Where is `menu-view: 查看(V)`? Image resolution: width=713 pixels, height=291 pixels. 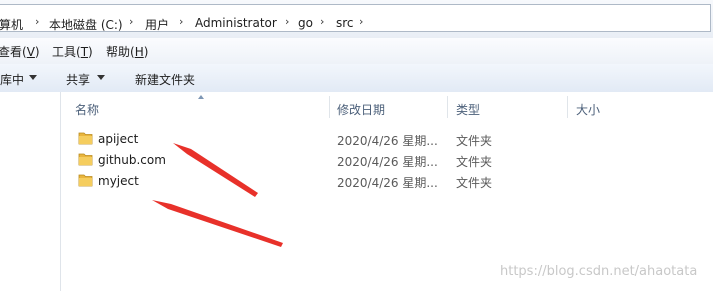 menu-view: 查看(V) is located at coordinates (20, 51).